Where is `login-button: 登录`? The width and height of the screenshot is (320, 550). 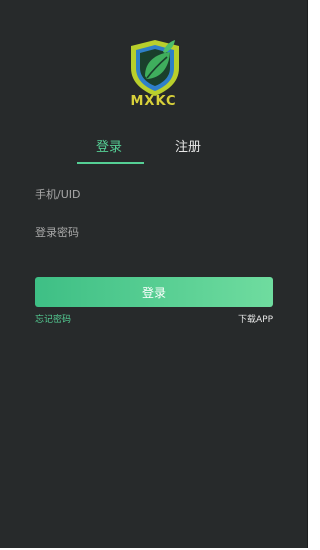
login-button: 登录 is located at coordinates (154, 292).